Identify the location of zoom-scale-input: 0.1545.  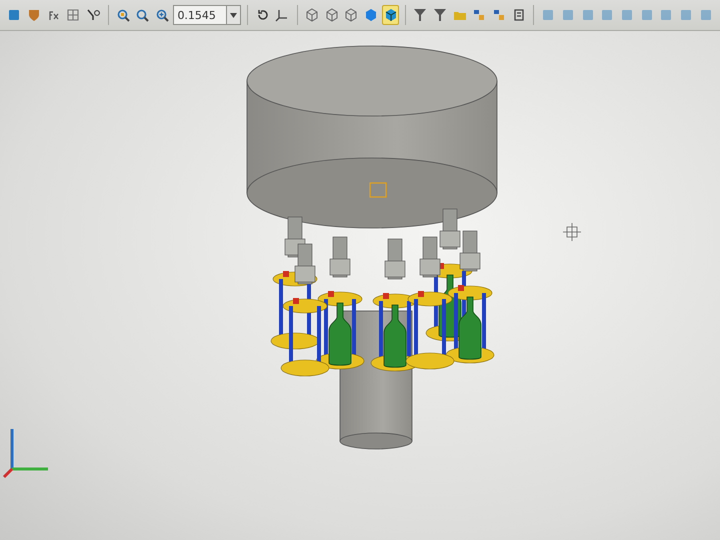
(200, 15).